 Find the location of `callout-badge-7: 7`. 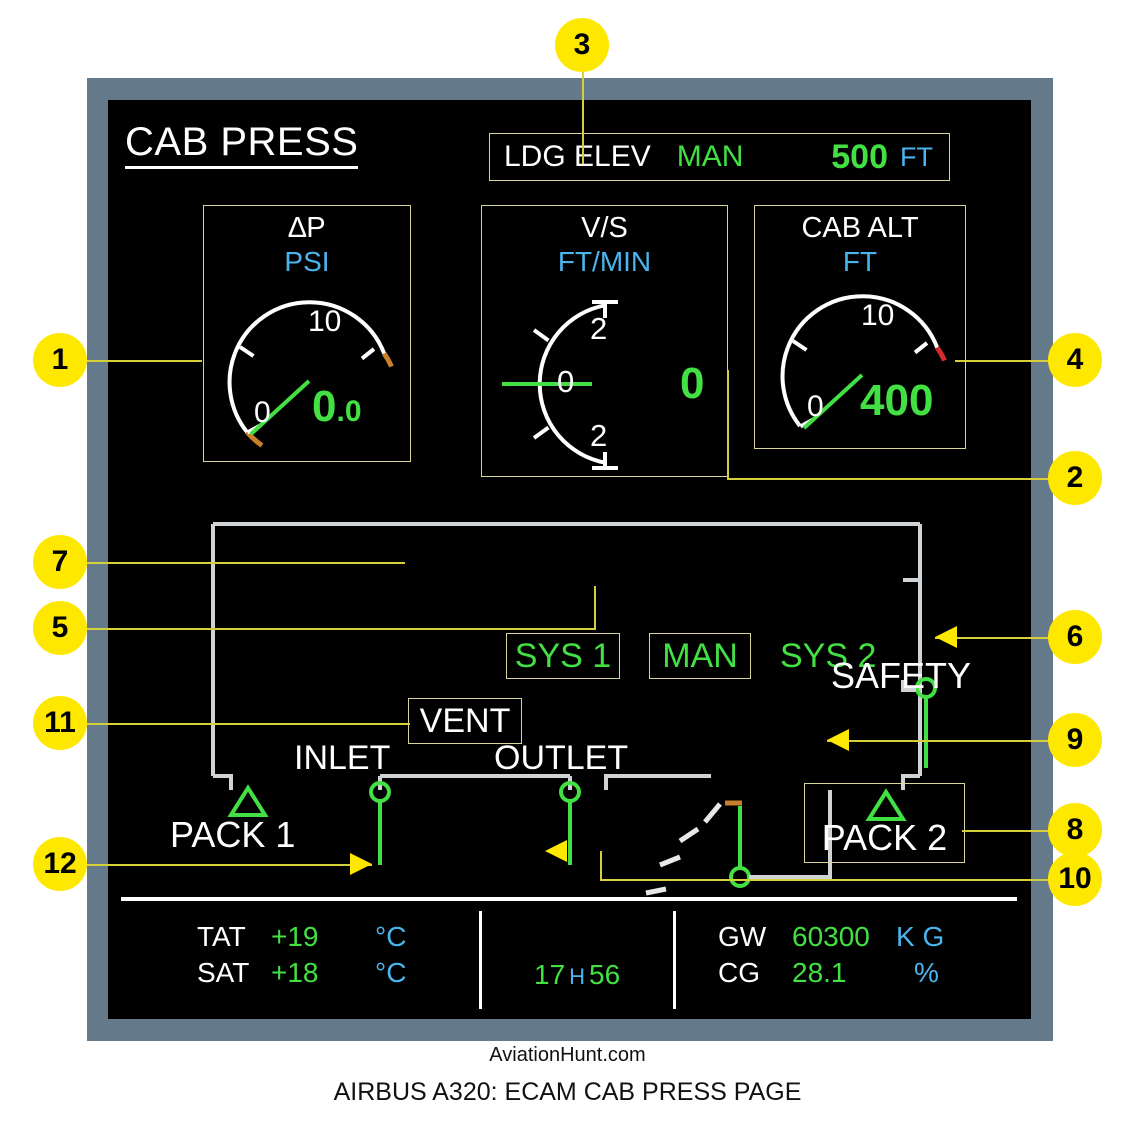

callout-badge-7: 7 is located at coordinates (60, 562).